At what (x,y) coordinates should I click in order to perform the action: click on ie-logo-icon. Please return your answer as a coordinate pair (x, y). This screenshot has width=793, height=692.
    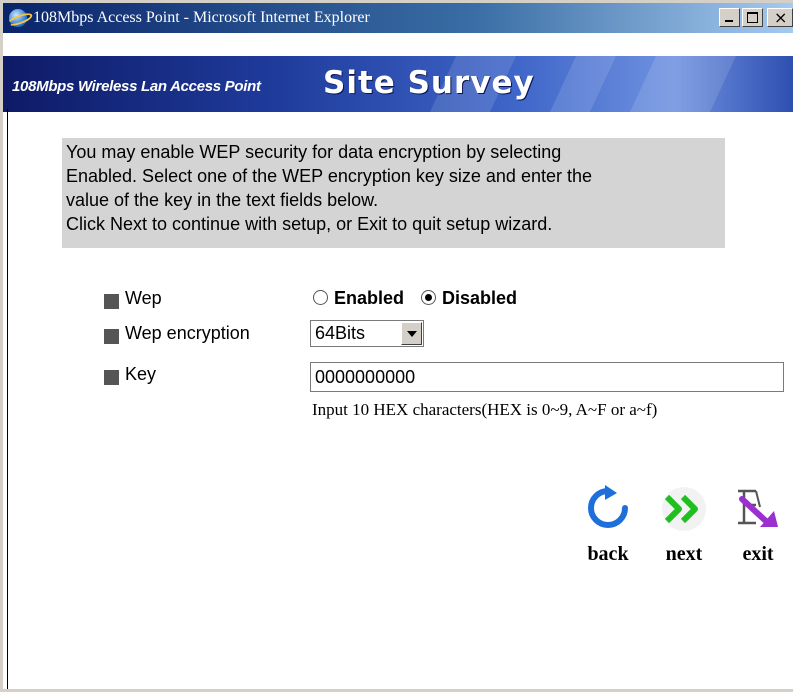
    Looking at the image, I should click on (20, 19).